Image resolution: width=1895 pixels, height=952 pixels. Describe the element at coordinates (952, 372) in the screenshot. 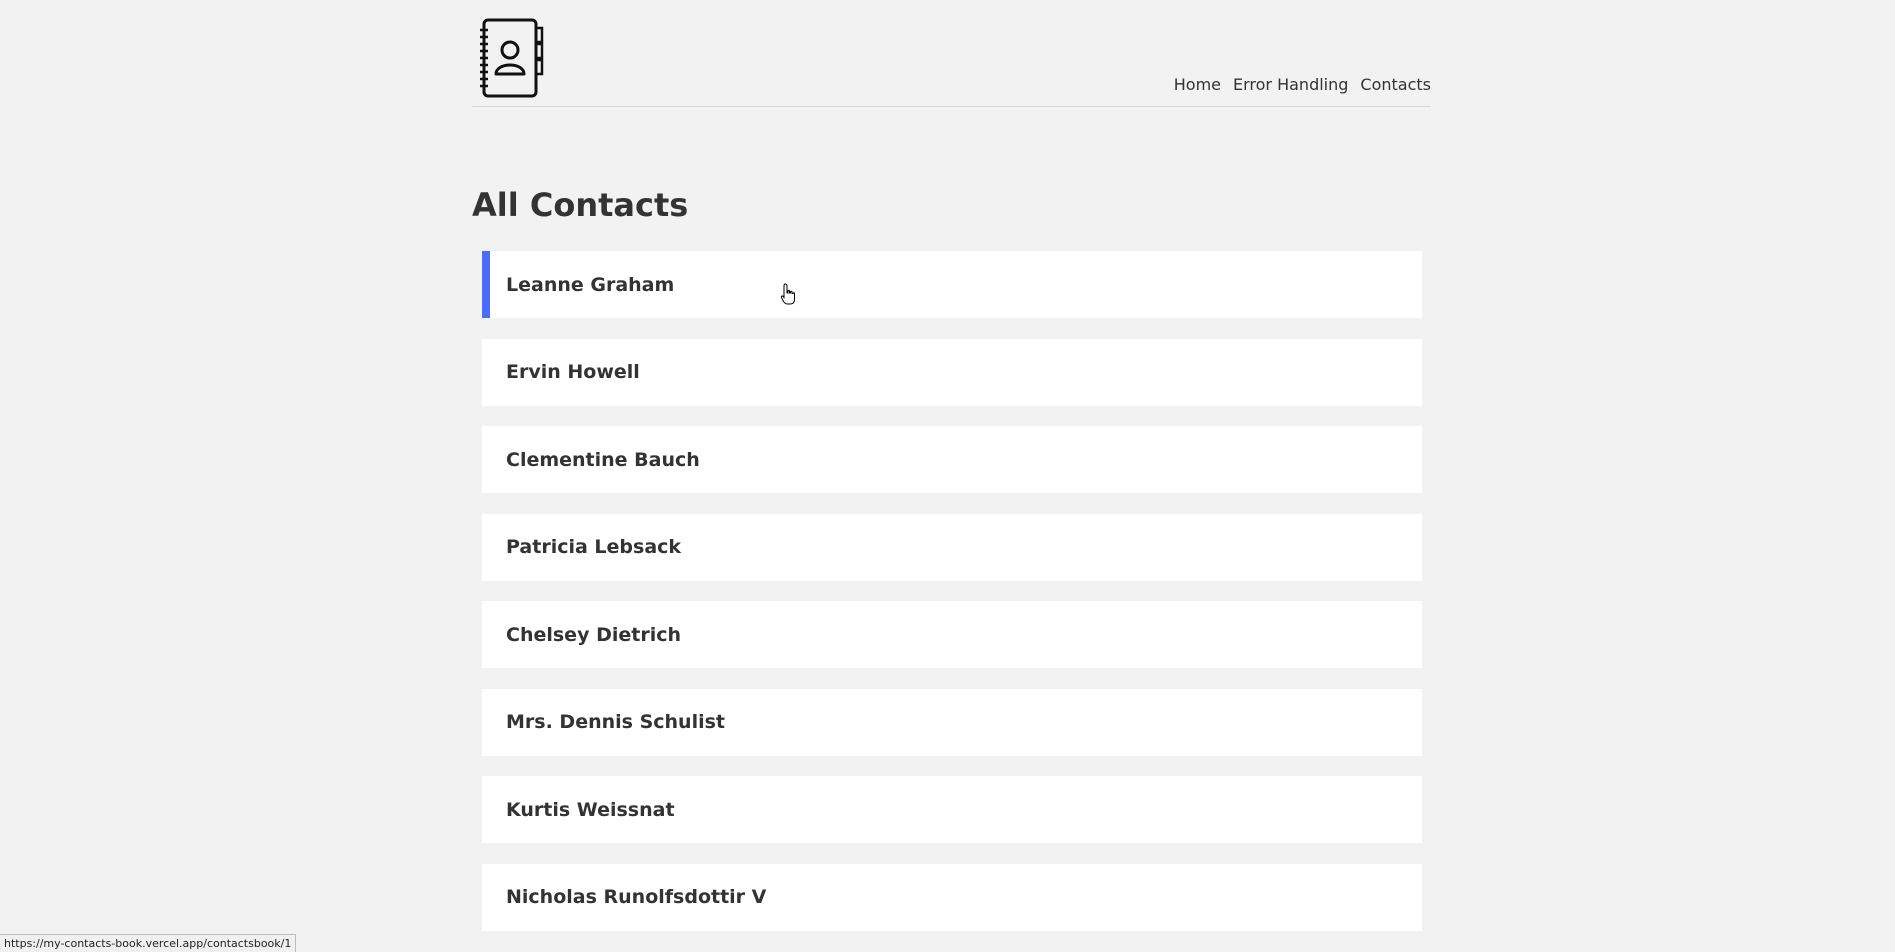

I see `contact-item: Ervin Howell` at that location.